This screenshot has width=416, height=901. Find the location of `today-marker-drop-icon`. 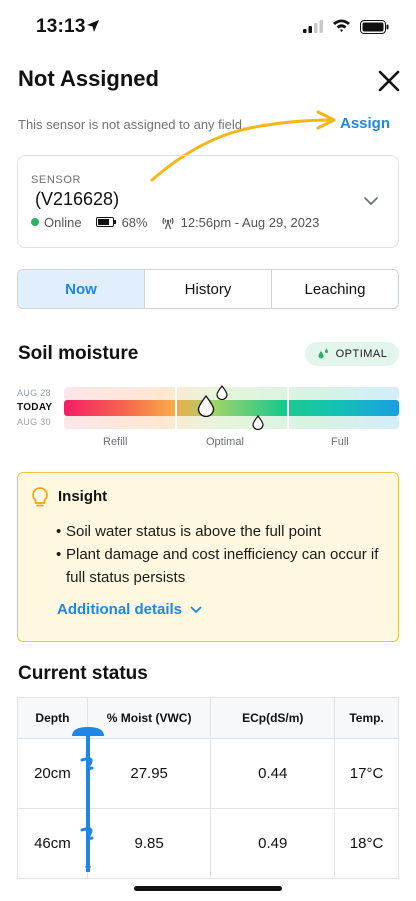

today-marker-drop-icon is located at coordinates (206, 406).